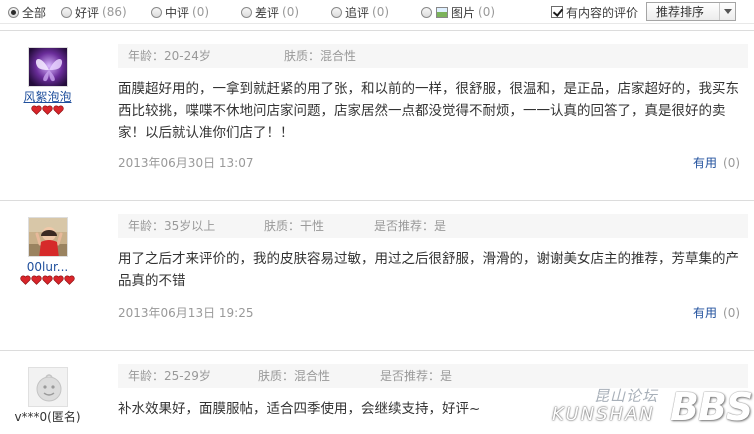  I want to click on site-watermark: 昆山论坛 KUNSHAN BBS, so click(652, 408).